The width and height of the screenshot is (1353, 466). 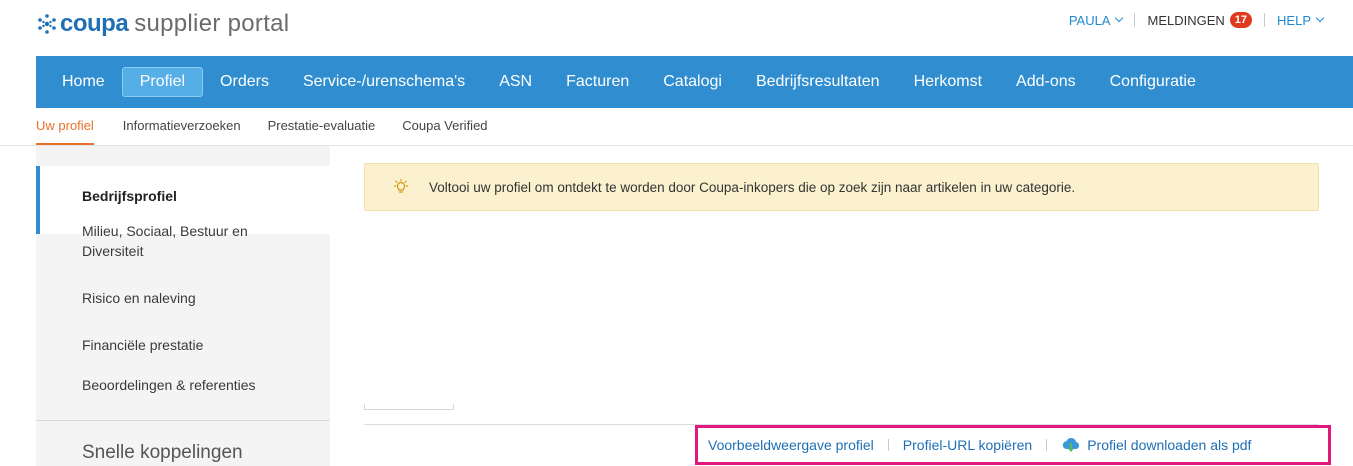 I want to click on download-profile-pdf-link: Profiel downloaden als pdf, so click(x=1156, y=445).